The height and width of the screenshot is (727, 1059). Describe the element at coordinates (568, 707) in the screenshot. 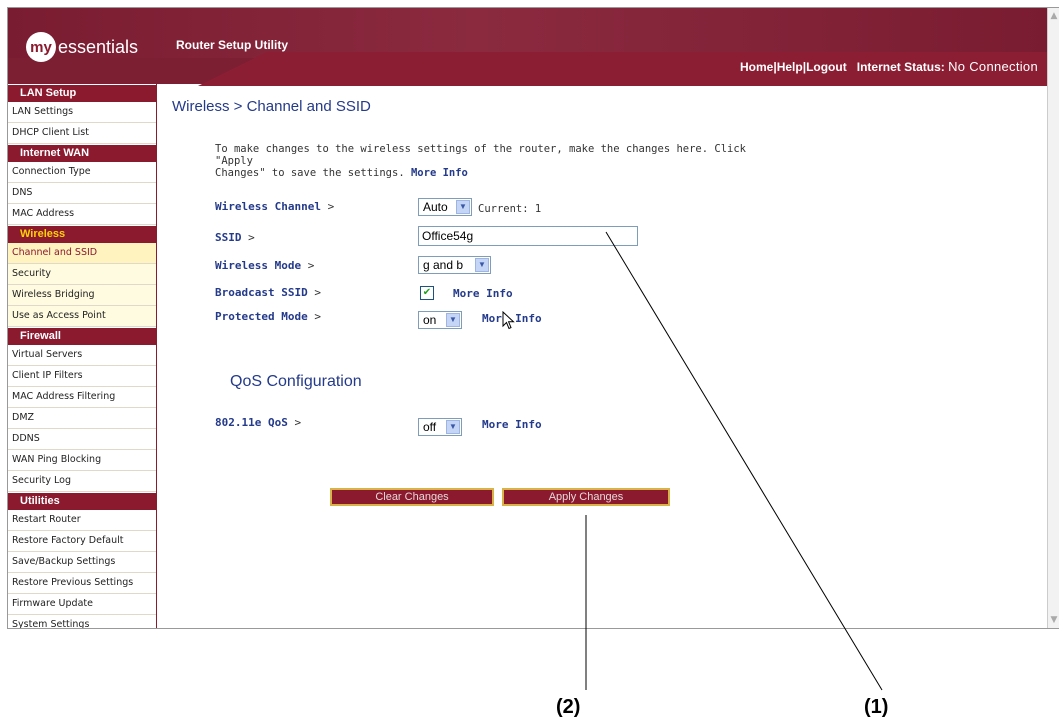

I see `callout-label-2: (2)` at that location.